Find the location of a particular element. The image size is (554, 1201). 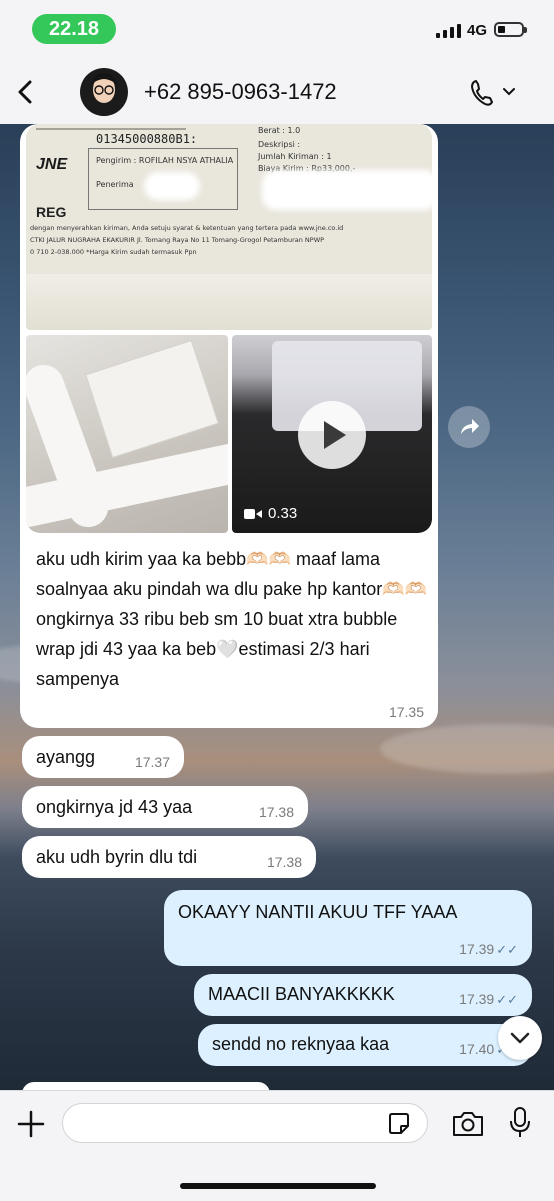

message-input is located at coordinates (245, 1123).